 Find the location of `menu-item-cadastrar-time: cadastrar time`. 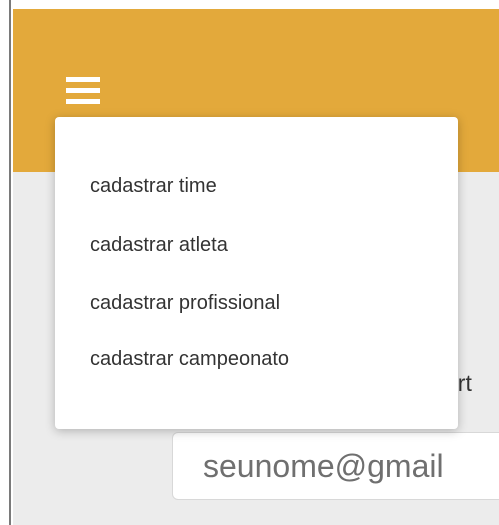

menu-item-cadastrar-time: cadastrar time is located at coordinates (153, 186).